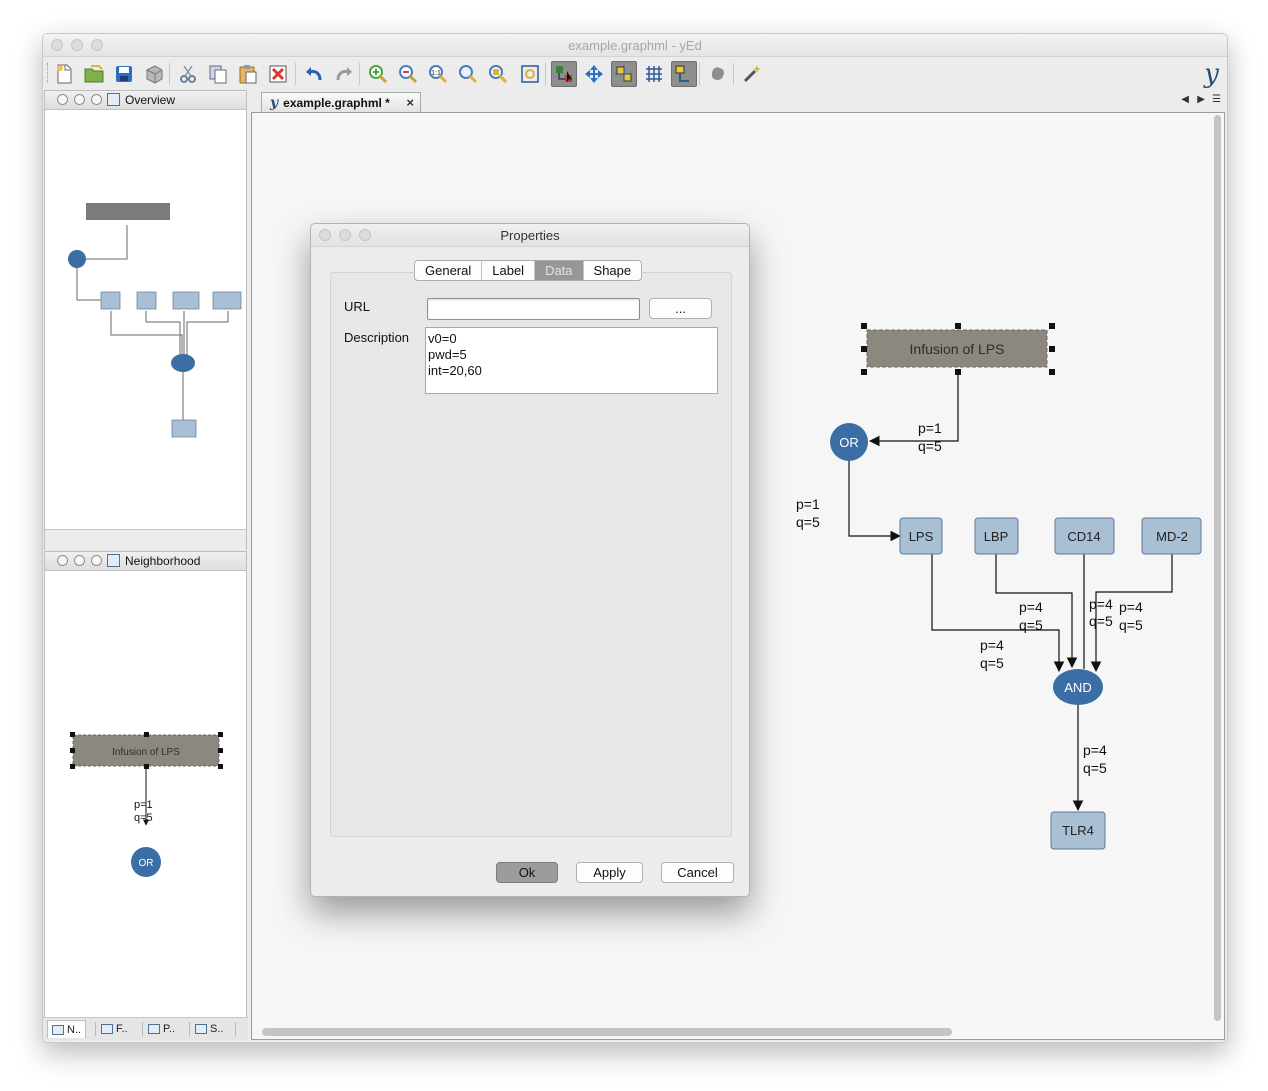 The width and height of the screenshot is (1268, 1091). I want to click on description-label: Description, so click(377, 337).